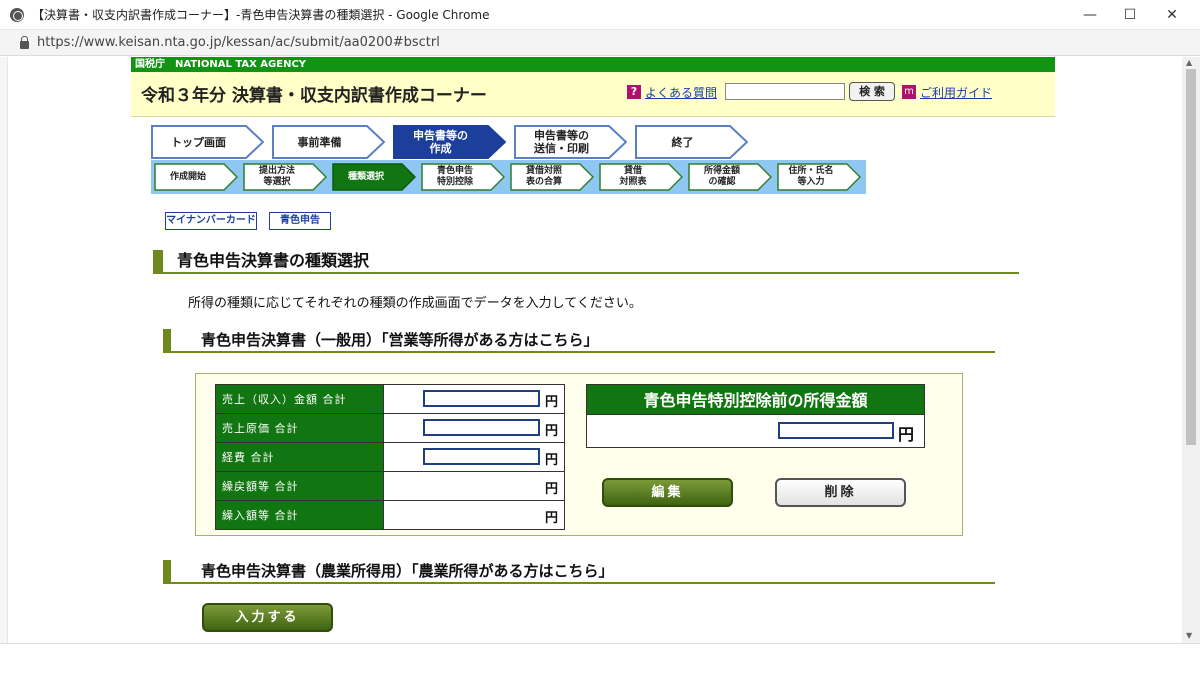  I want to click on sub-step-6: 貸借 対照表, so click(641, 177).